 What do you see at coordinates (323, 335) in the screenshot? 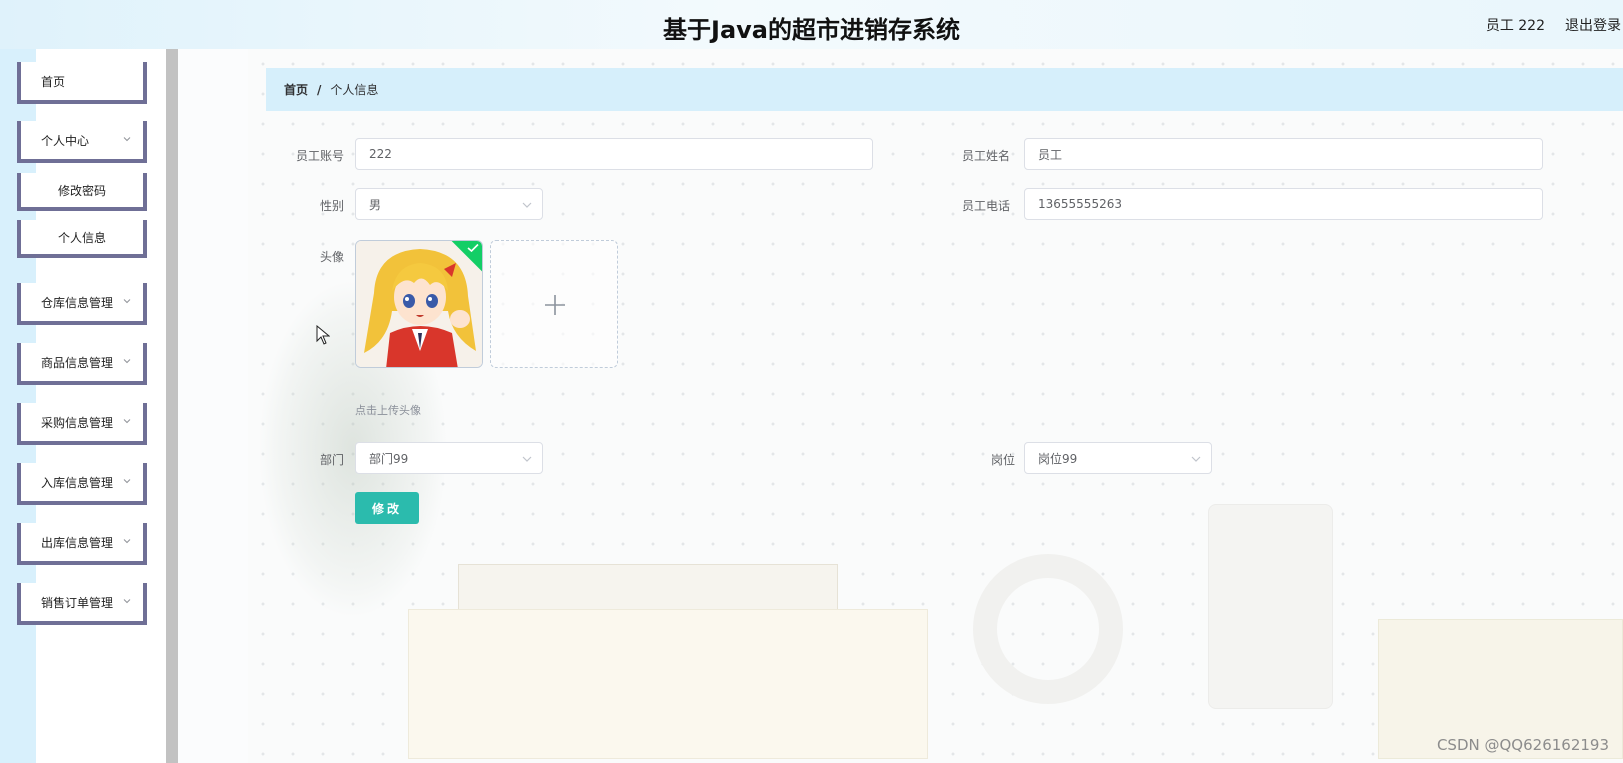
I see `cursor-icon` at bounding box center [323, 335].